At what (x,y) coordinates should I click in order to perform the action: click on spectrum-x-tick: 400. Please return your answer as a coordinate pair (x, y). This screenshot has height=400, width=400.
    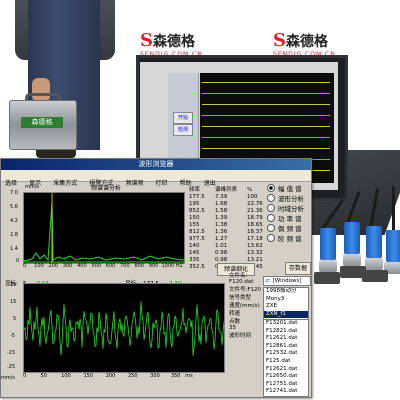
    Looking at the image, I should click on (82, 266).